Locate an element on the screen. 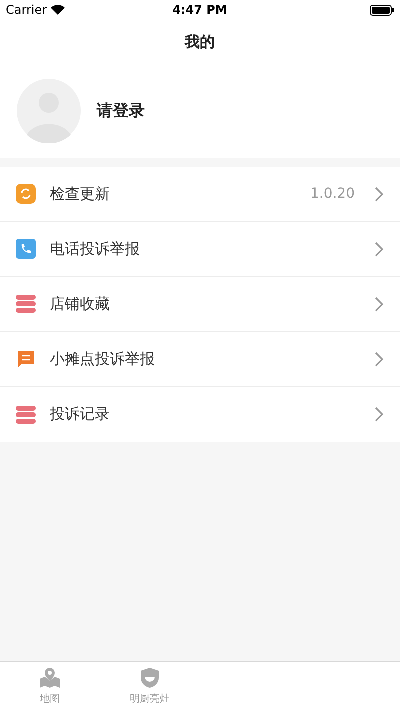 The image size is (400, 710). menu-row: 检查更新 1.0.20 is located at coordinates (200, 194).